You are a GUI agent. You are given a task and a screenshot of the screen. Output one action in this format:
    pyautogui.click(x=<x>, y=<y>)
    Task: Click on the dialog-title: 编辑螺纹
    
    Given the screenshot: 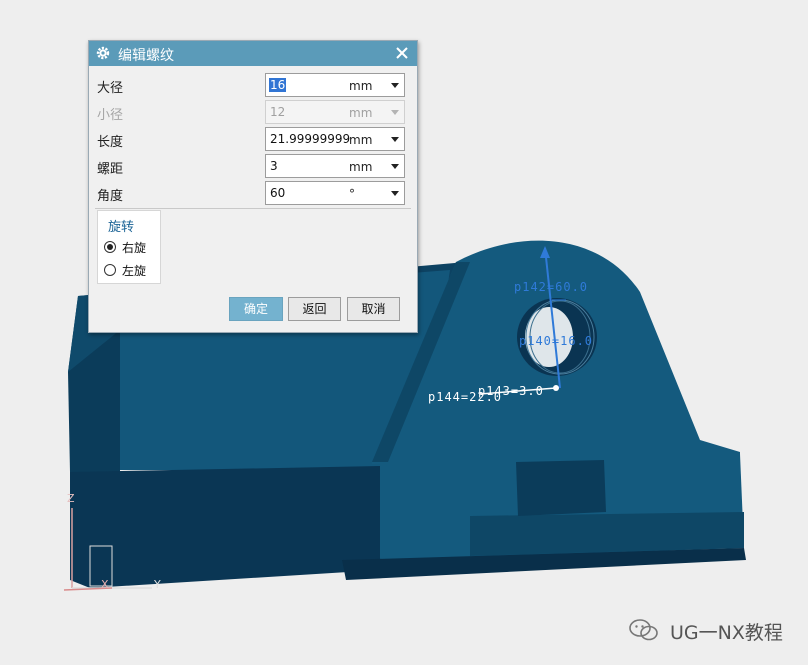 What is the action you would take?
    pyautogui.click(x=146, y=56)
    